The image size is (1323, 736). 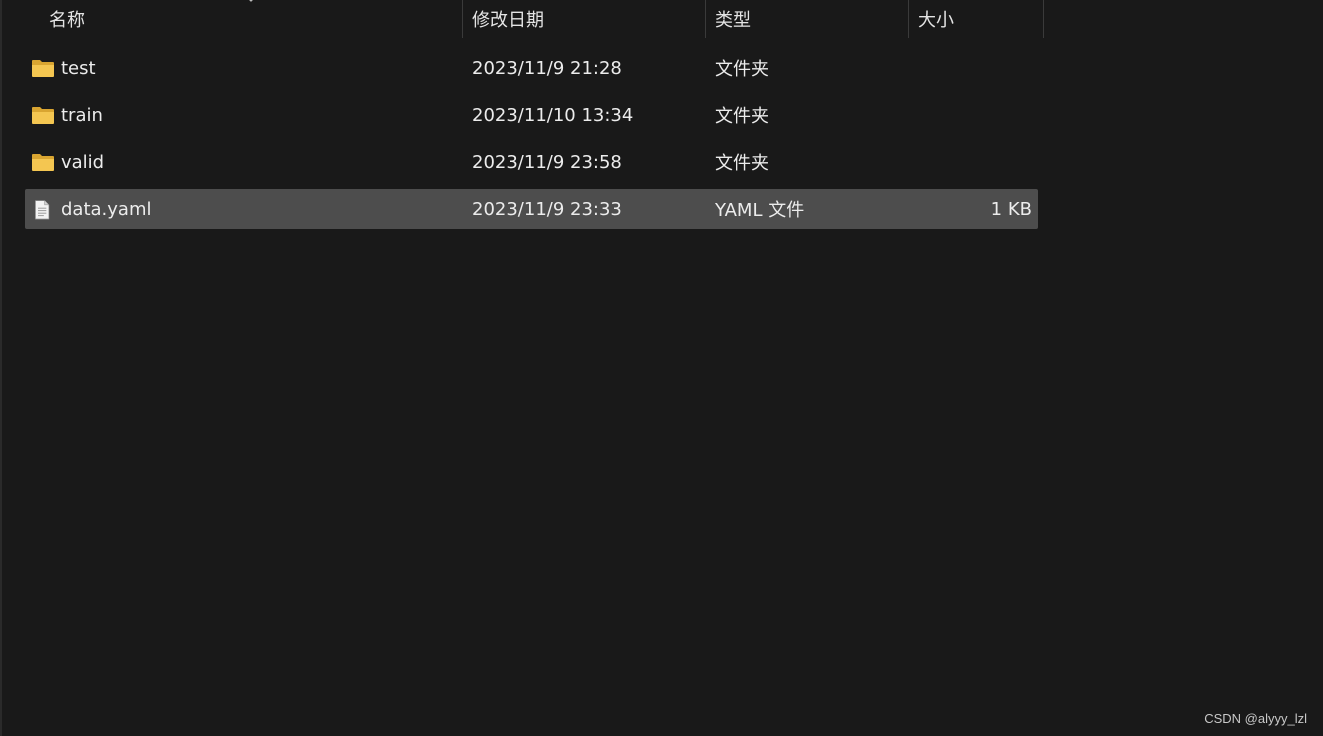 What do you see at coordinates (1043, 19) in the screenshot?
I see `column-divider` at bounding box center [1043, 19].